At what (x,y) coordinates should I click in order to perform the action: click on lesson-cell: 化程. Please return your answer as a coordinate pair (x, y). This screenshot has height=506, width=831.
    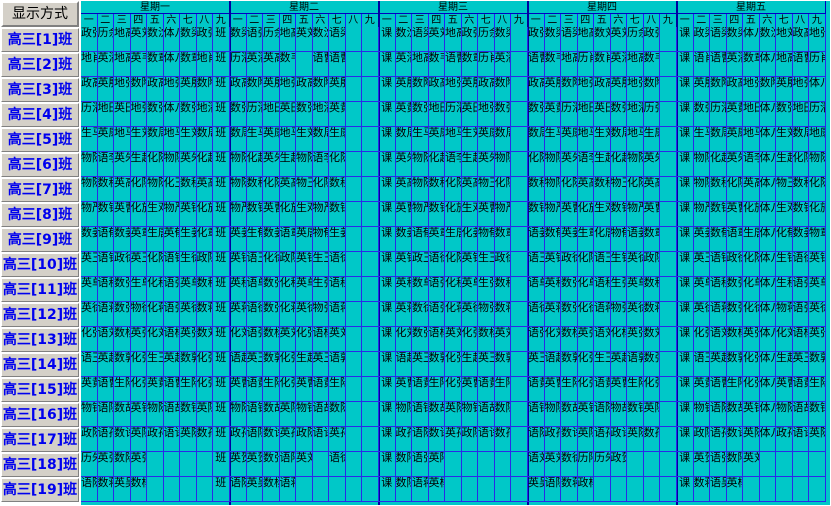
    Looking at the image, I should click on (453, 289).